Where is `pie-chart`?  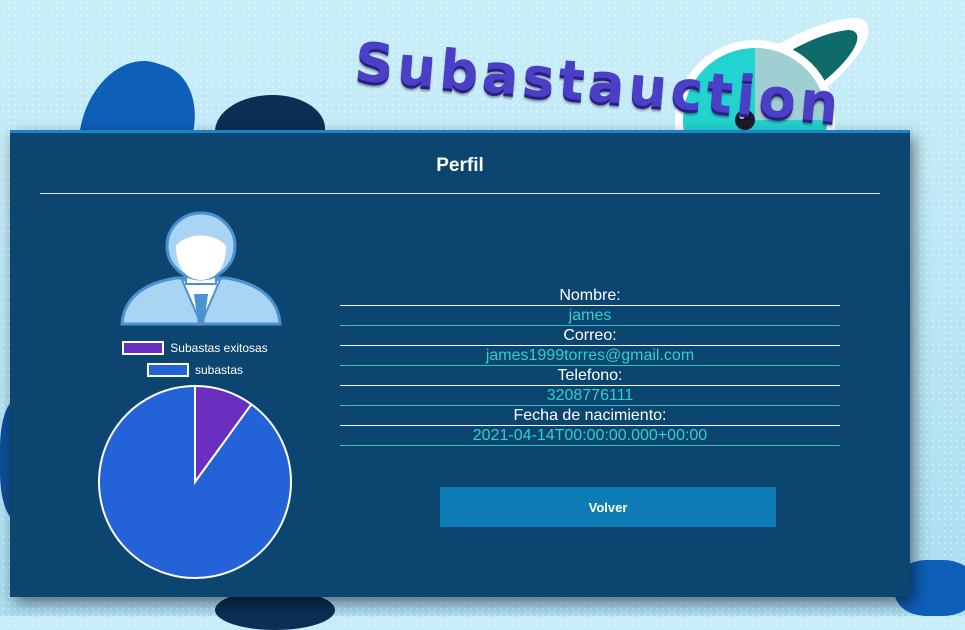
pie-chart is located at coordinates (195, 481).